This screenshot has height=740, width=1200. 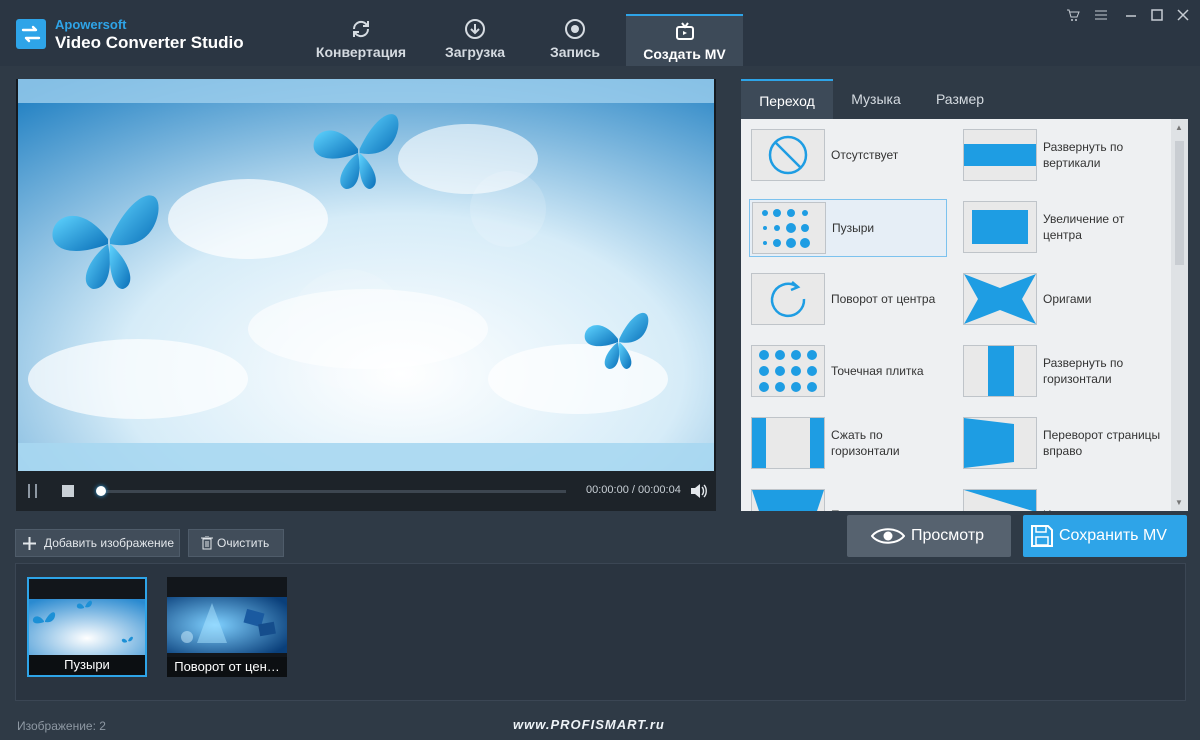 What do you see at coordinates (207, 543) in the screenshot?
I see `trash-icon` at bounding box center [207, 543].